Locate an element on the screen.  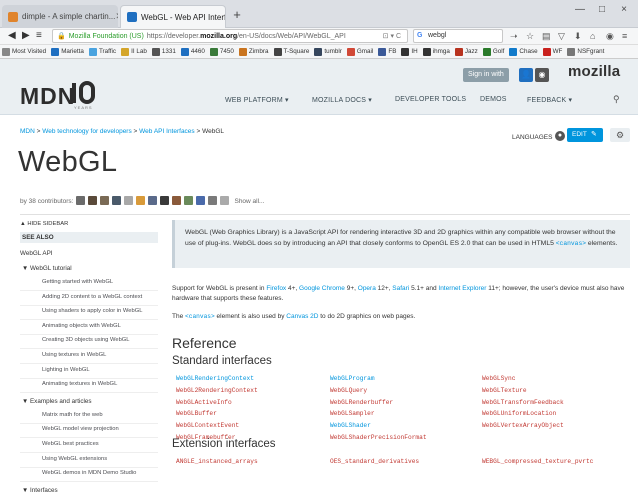
sidebar-item: WebGL model view projection is located at coordinates (80, 429).